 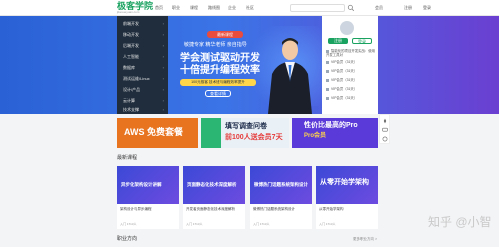 What do you see at coordinates (142, 34) in the screenshot?
I see `category-item: 移动开发 ›` at bounding box center [142, 34].